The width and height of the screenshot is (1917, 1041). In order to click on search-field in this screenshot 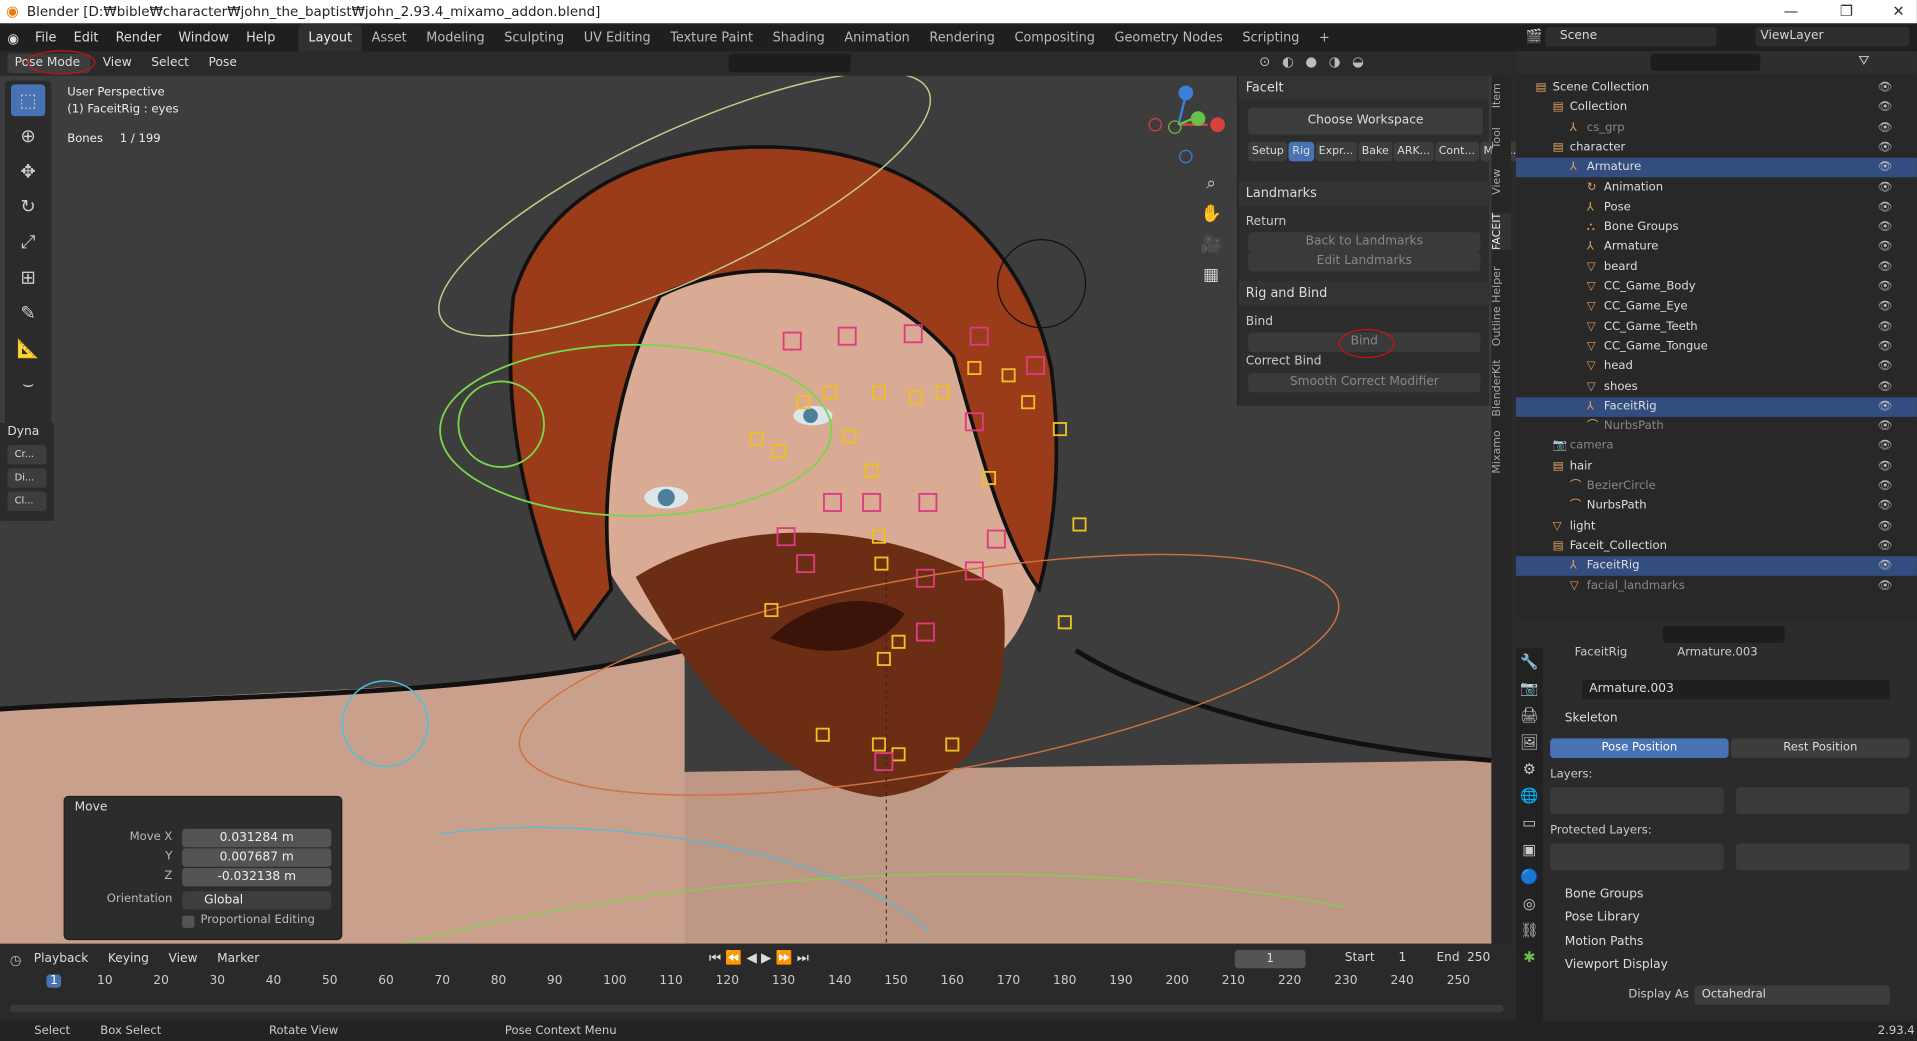, I will do `click(789, 63)`.